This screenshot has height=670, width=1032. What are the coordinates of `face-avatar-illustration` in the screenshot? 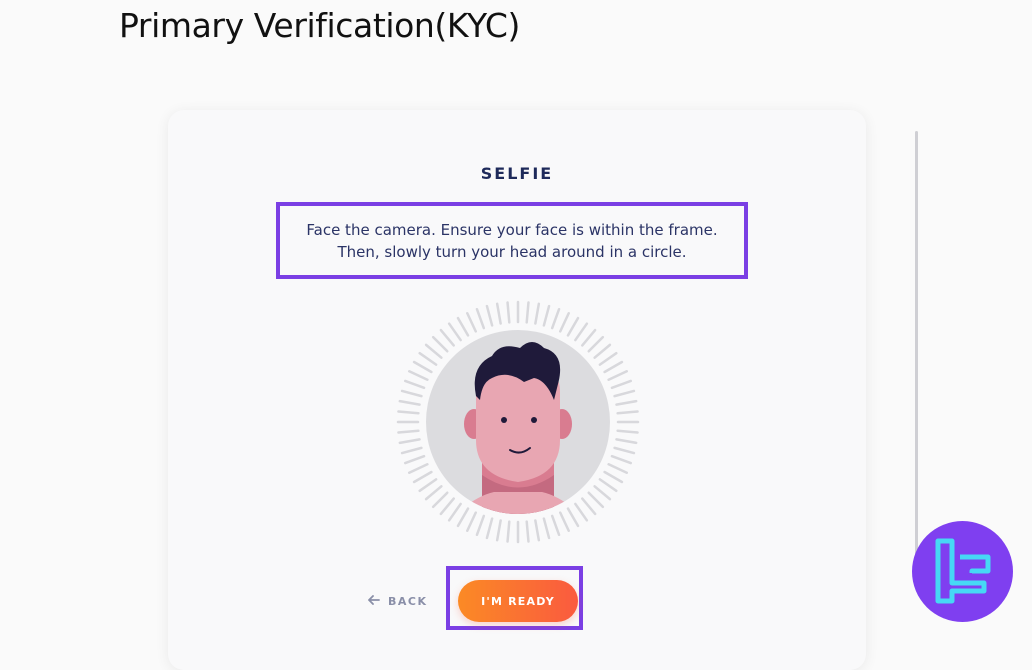 It's located at (518, 422).